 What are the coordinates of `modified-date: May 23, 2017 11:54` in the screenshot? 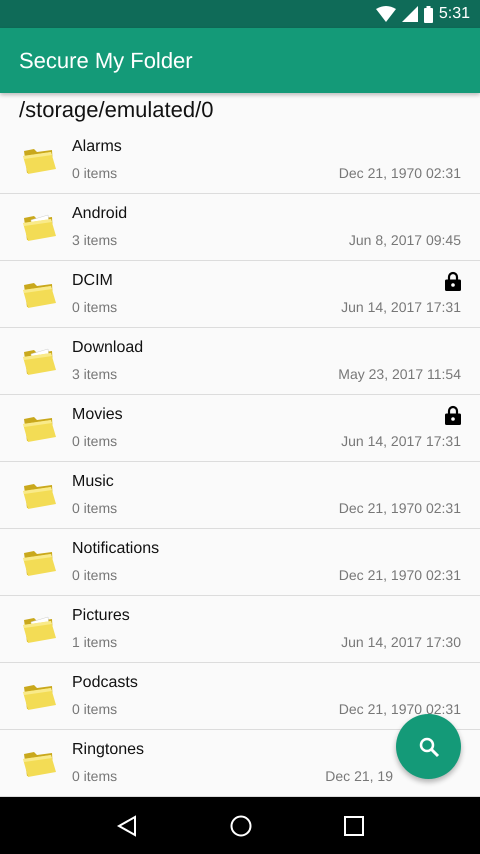 It's located at (399, 374).